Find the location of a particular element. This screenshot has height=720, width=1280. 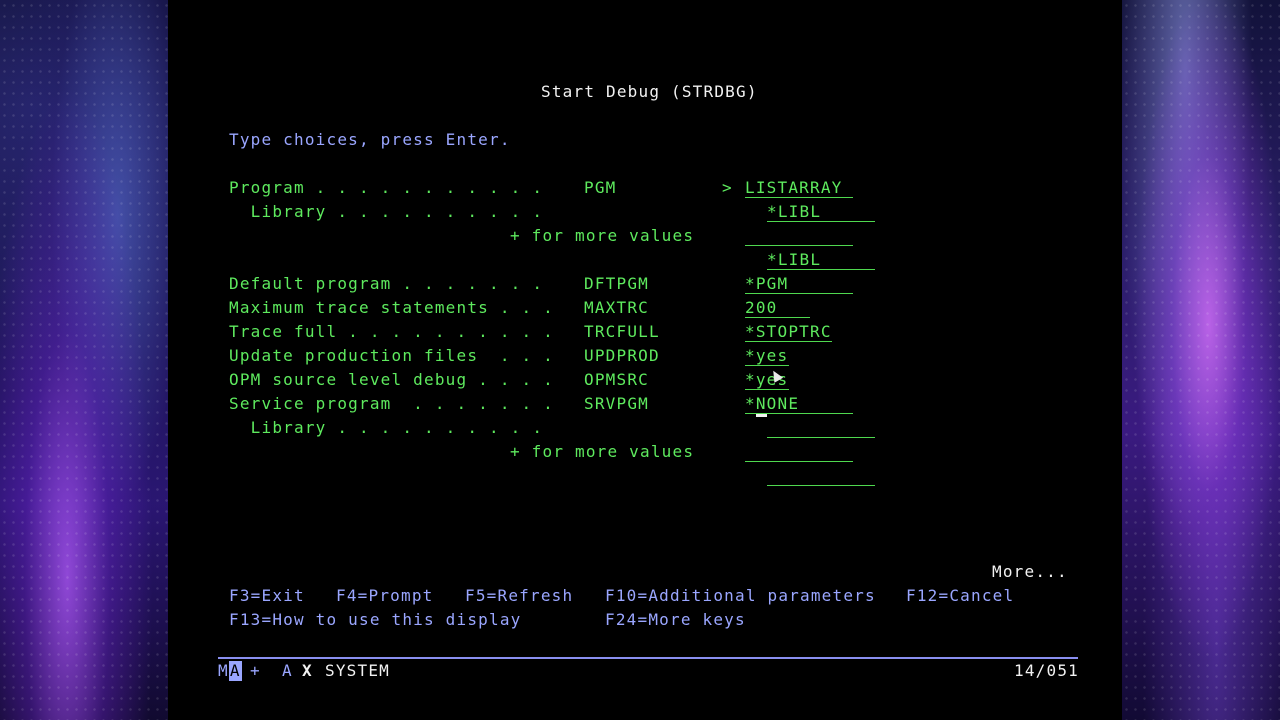

text-cursor is located at coordinates (761, 415).